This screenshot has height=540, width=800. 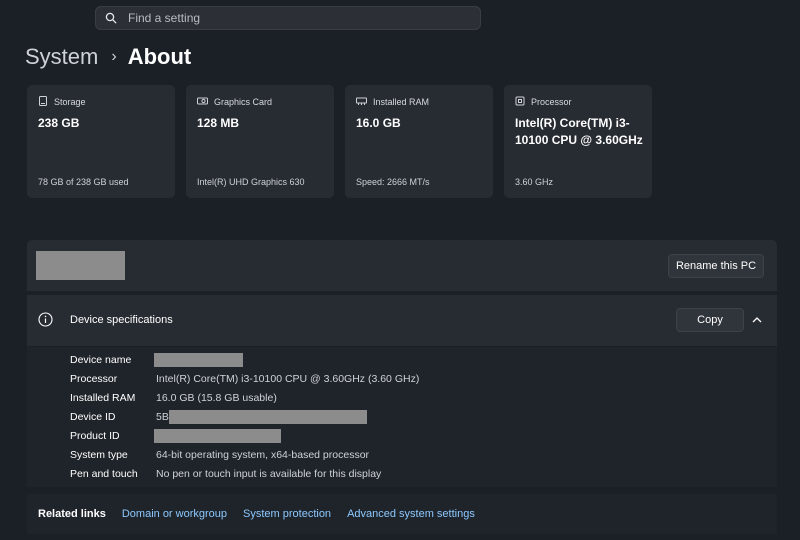 I want to click on advanced-system-settings-link: Advanced system settings, so click(x=411, y=514).